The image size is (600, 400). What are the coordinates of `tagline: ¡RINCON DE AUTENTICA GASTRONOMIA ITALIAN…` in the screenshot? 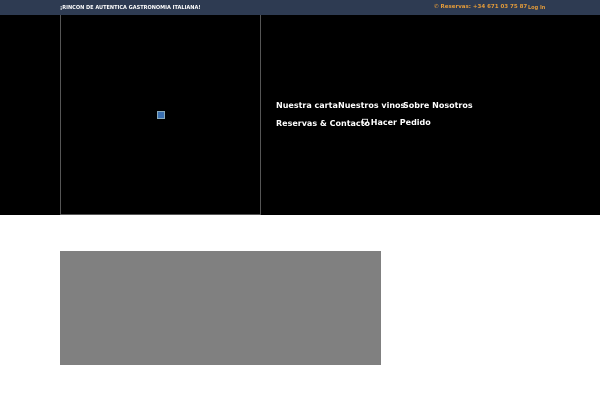 It's located at (130, 8).